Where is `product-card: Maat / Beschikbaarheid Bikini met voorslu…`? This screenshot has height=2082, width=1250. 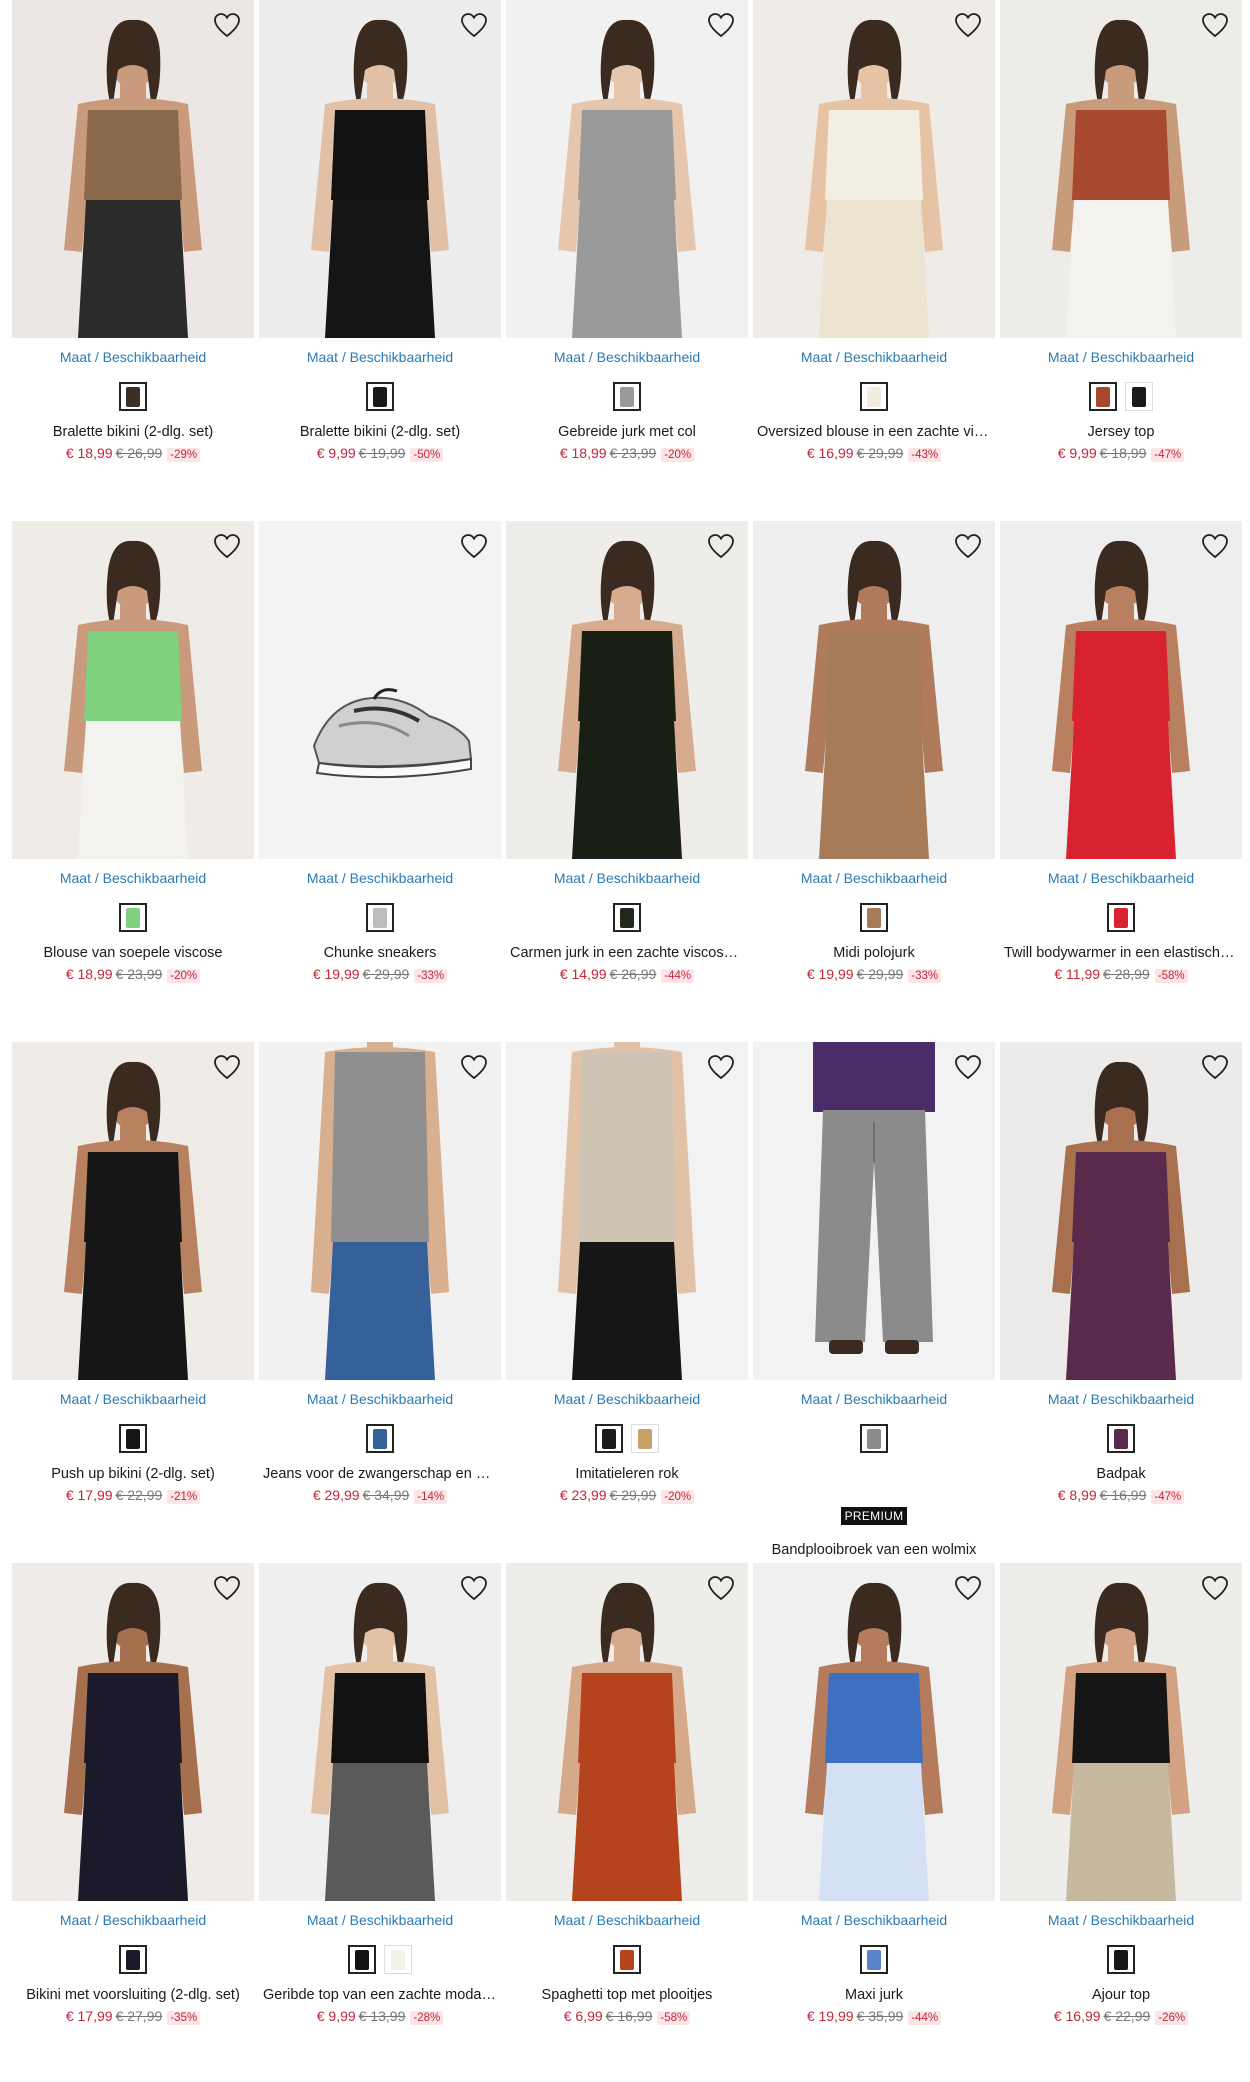 product-card: Maat / Beschikbaarheid Bikini met voorslu… is located at coordinates (133, 1794).